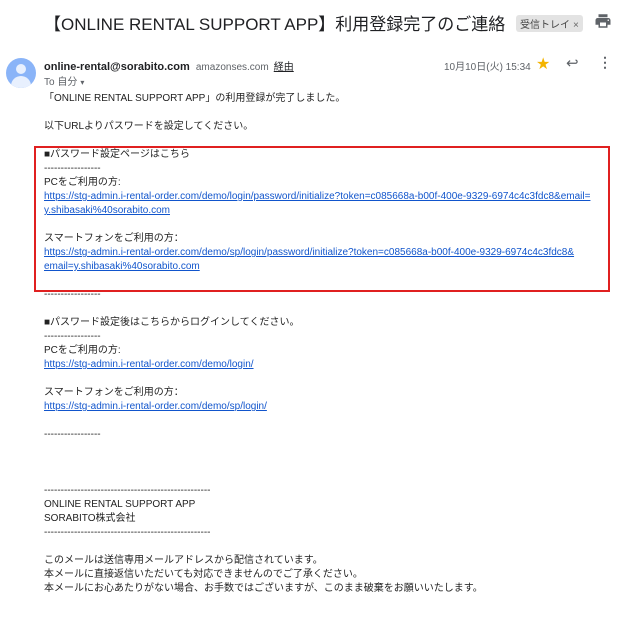  I want to click on reply-icon: ↩, so click(572, 63).